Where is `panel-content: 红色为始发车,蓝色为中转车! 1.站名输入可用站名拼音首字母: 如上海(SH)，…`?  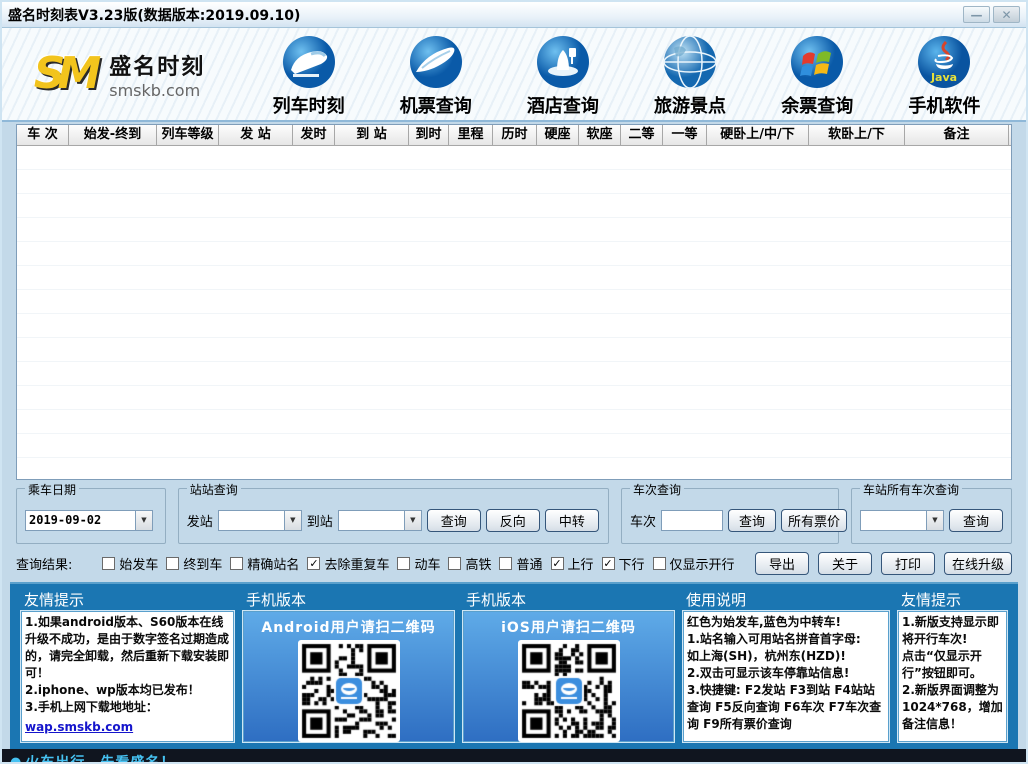 panel-content: 红色为始发车,蓝色为中转车! 1.站名输入可用站名拼音首字母: 如上海(SH)，… is located at coordinates (786, 676).